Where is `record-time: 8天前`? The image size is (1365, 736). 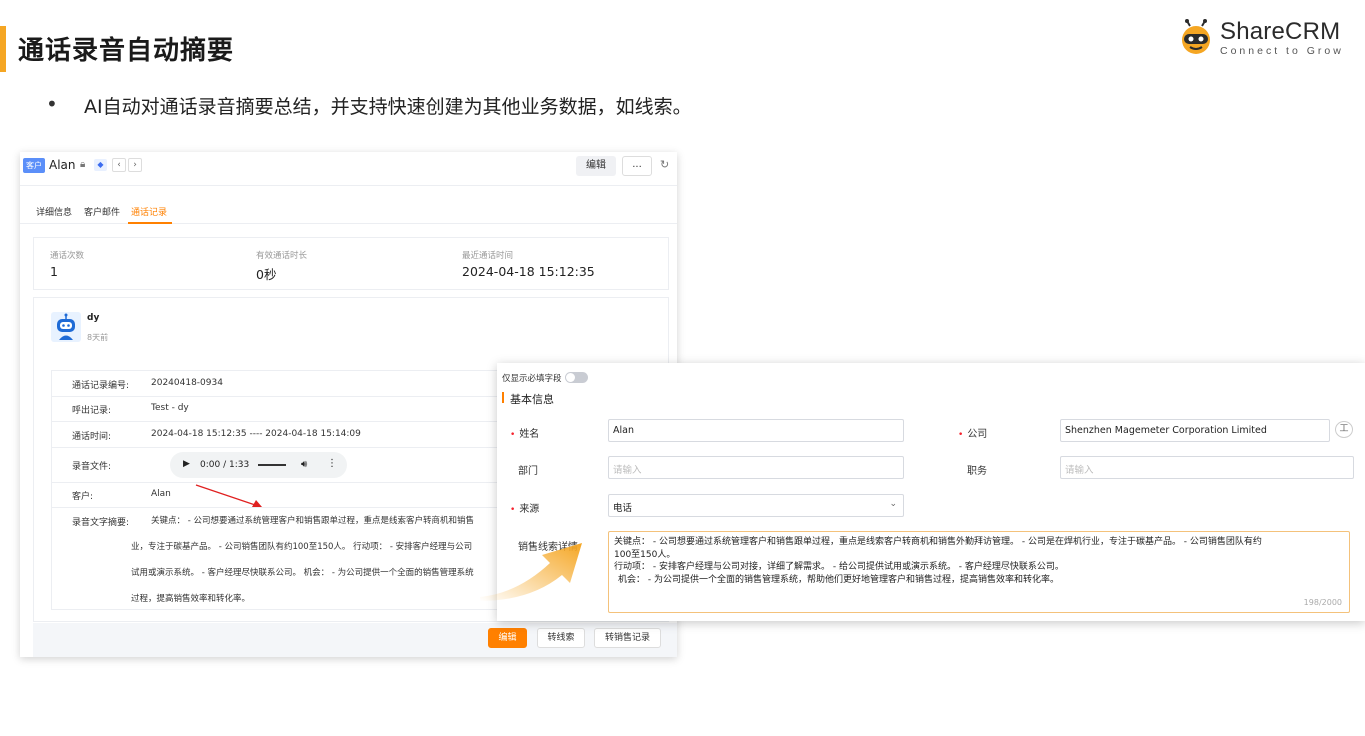
record-time: 8天前 is located at coordinates (98, 337).